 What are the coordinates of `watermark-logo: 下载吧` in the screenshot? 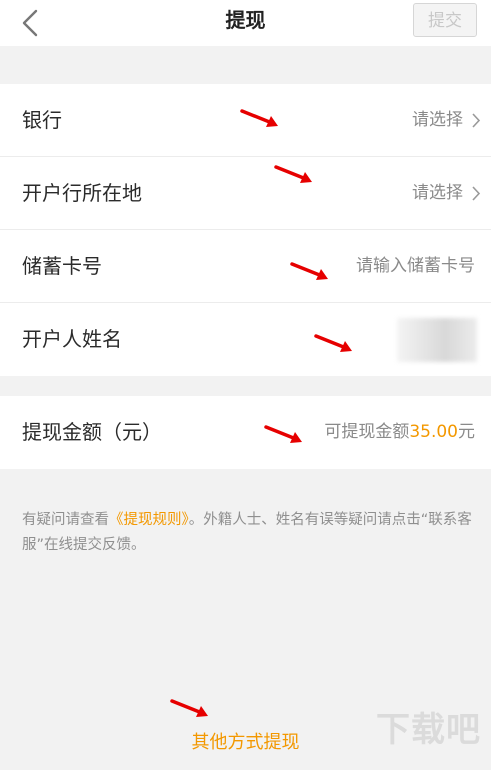 It's located at (428, 730).